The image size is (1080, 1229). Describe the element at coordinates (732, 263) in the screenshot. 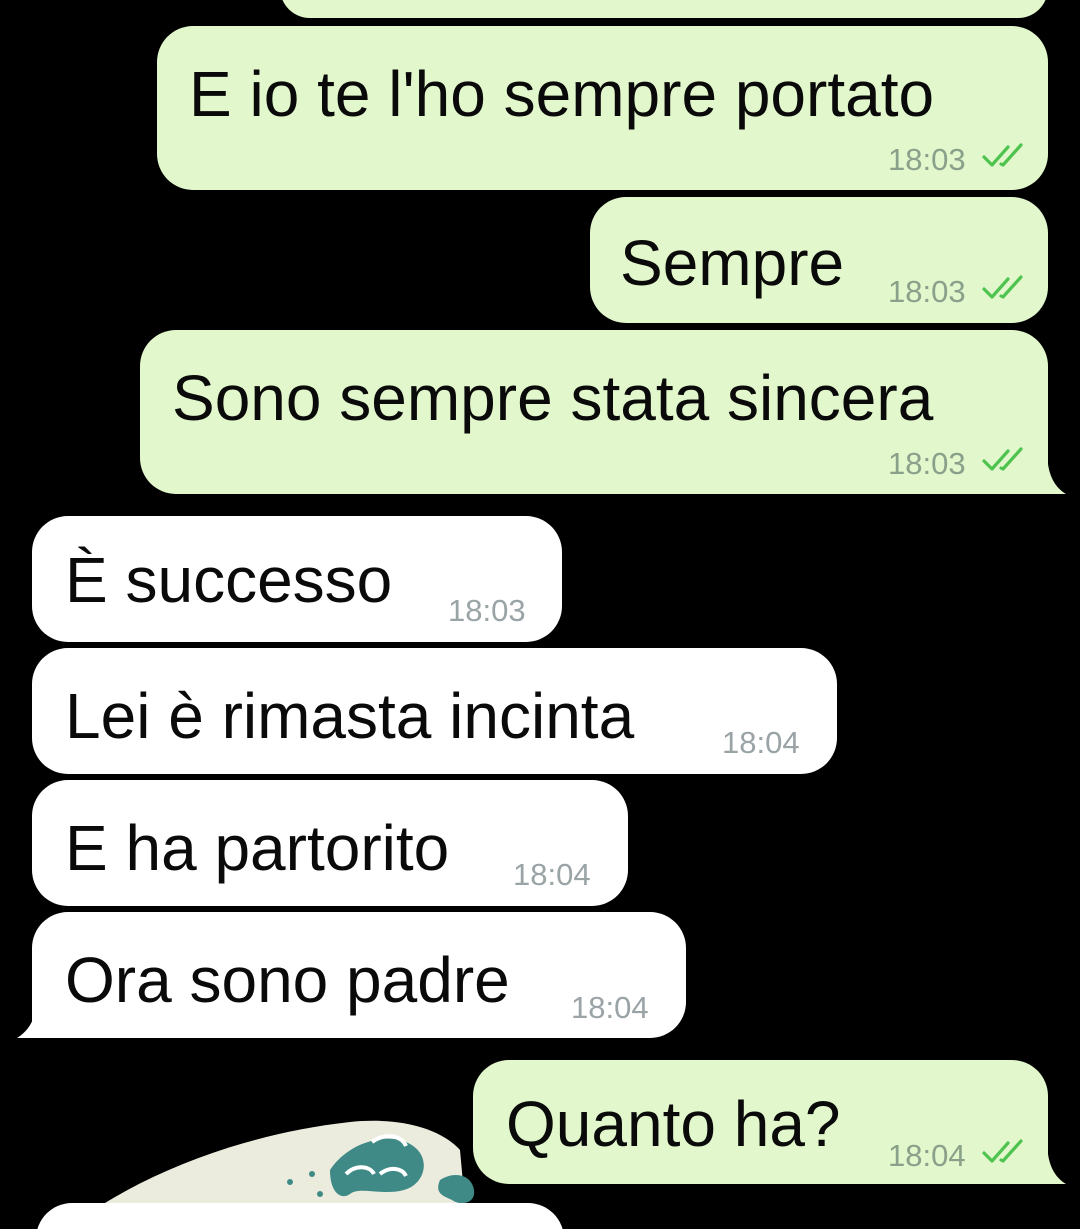

I see `message-text: Sempre` at that location.